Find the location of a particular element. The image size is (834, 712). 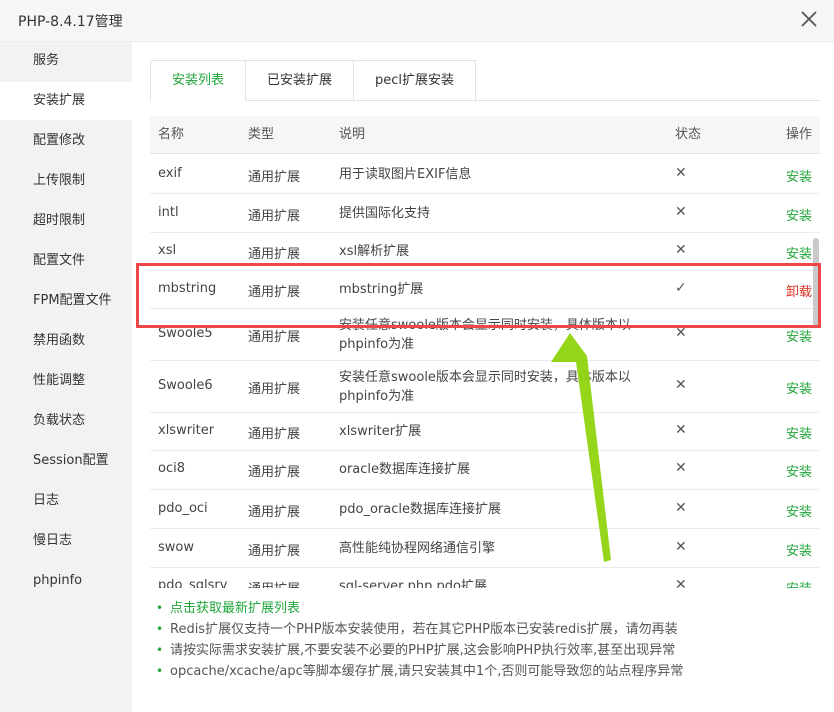

tab-bar: 安装列表 已安装扩展 pecl扩展安装 is located at coordinates (313, 80).